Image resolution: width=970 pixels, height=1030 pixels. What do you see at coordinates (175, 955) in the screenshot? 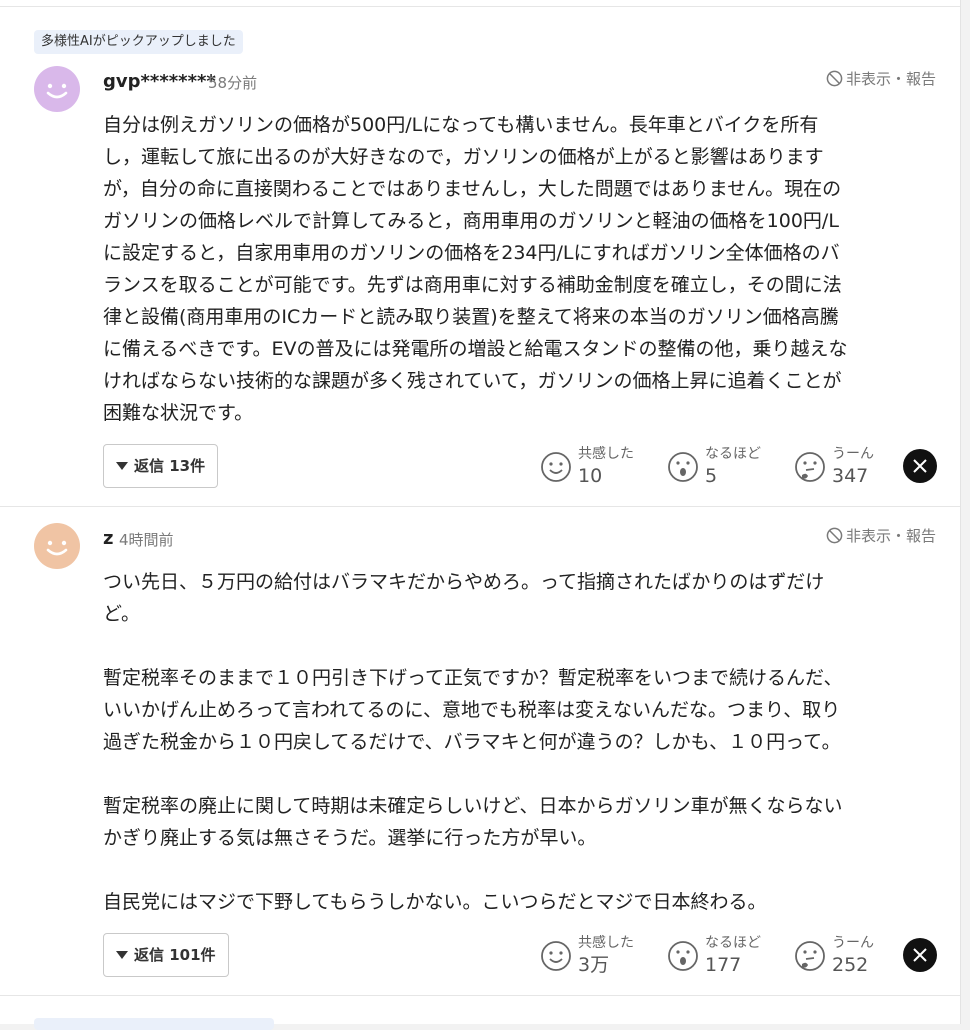
I see `reply-count: 返信 101件` at bounding box center [175, 955].